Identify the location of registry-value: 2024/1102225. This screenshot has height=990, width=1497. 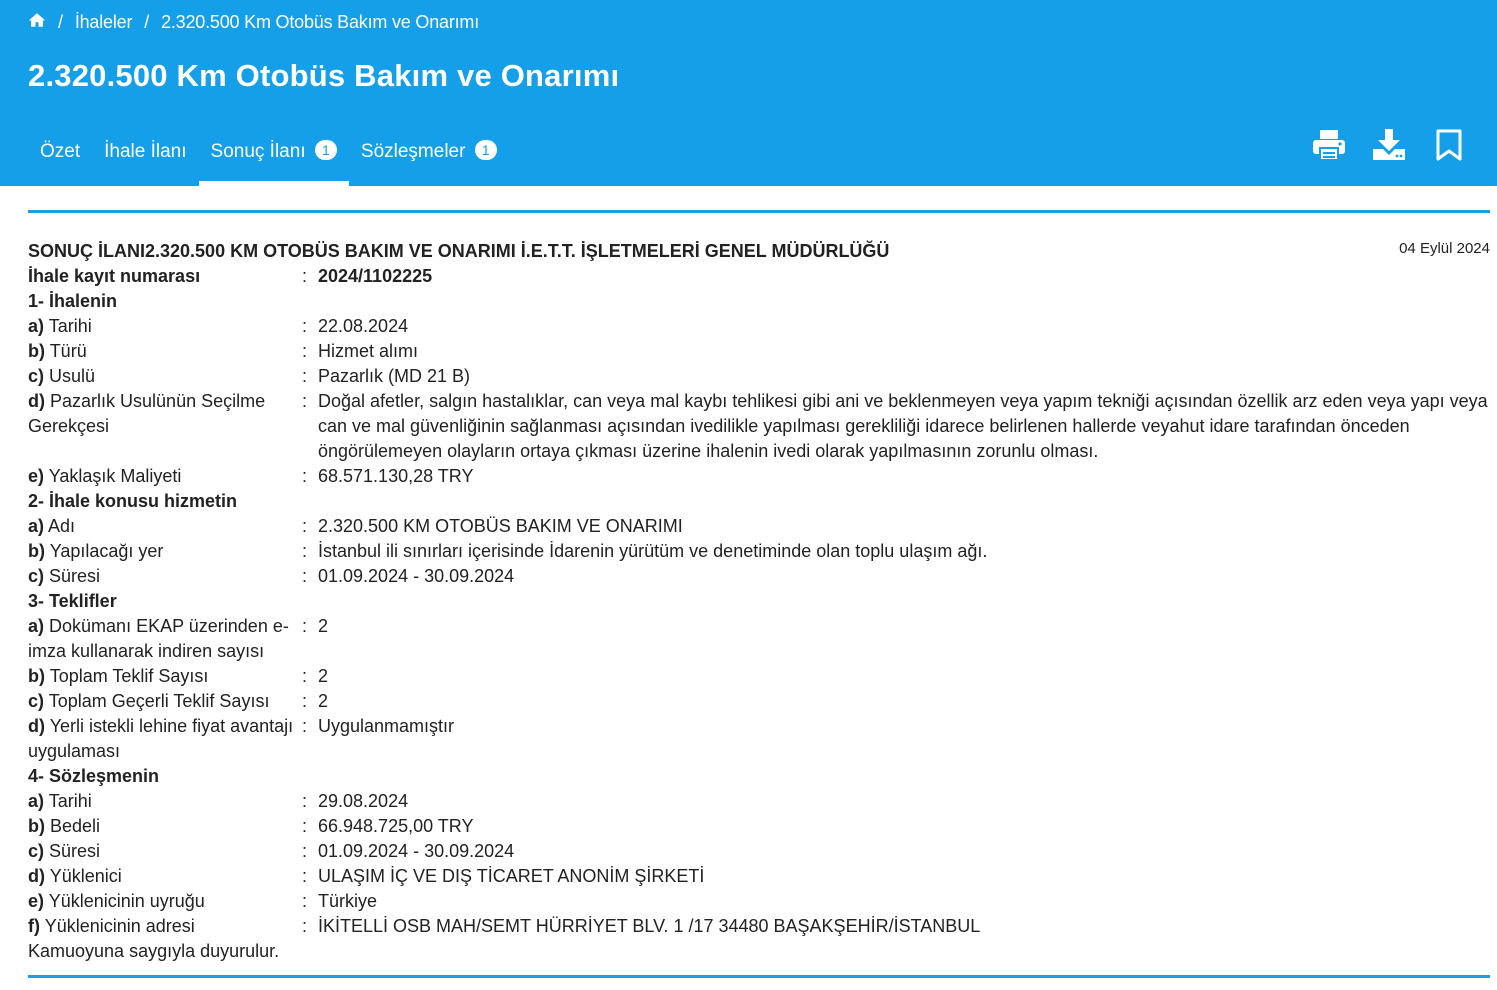
(375, 276).